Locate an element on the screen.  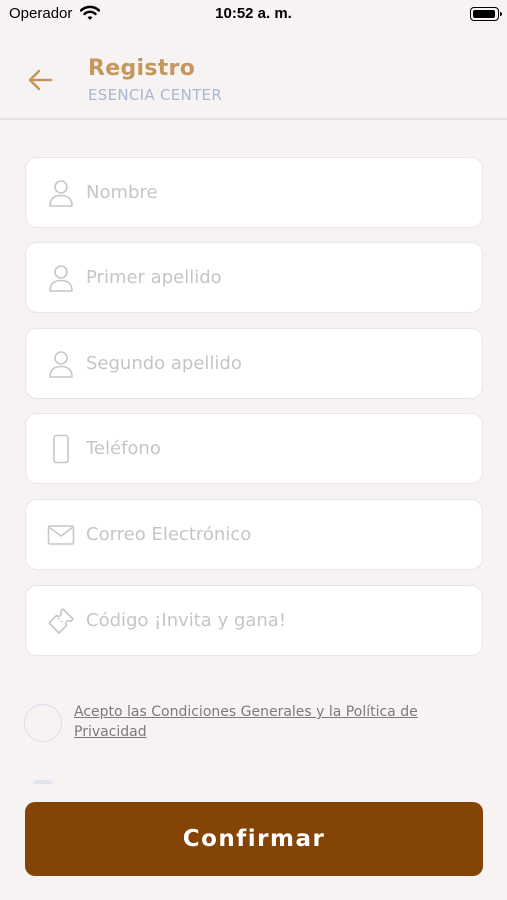
codigo-field is located at coordinates (254, 620).